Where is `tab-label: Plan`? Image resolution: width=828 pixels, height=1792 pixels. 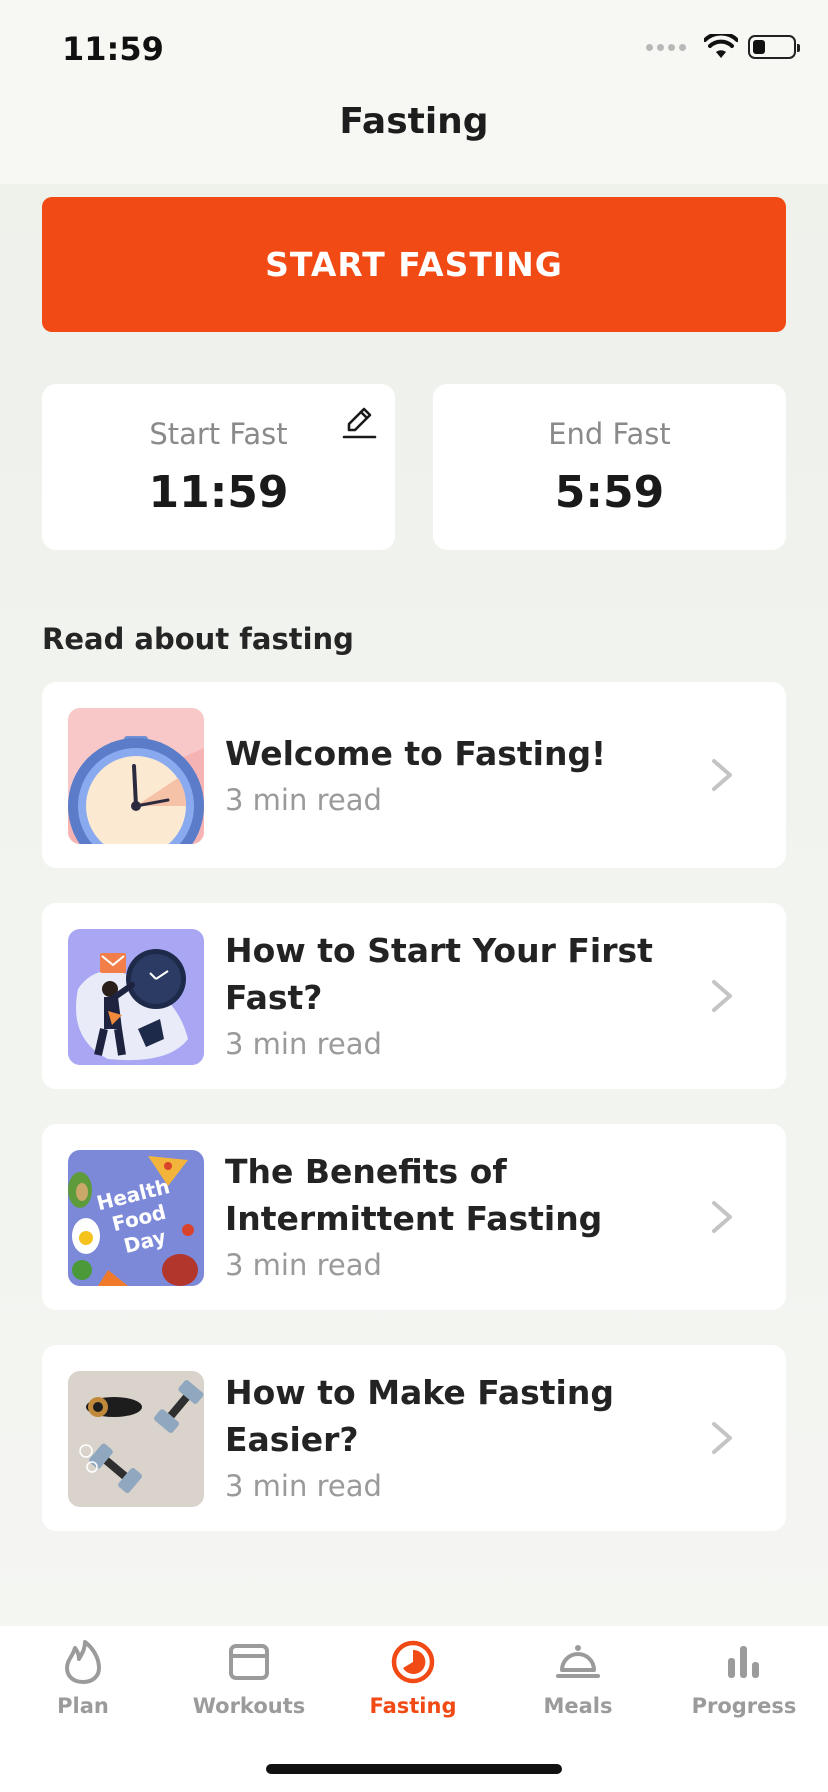 tab-label: Plan is located at coordinates (83, 1706).